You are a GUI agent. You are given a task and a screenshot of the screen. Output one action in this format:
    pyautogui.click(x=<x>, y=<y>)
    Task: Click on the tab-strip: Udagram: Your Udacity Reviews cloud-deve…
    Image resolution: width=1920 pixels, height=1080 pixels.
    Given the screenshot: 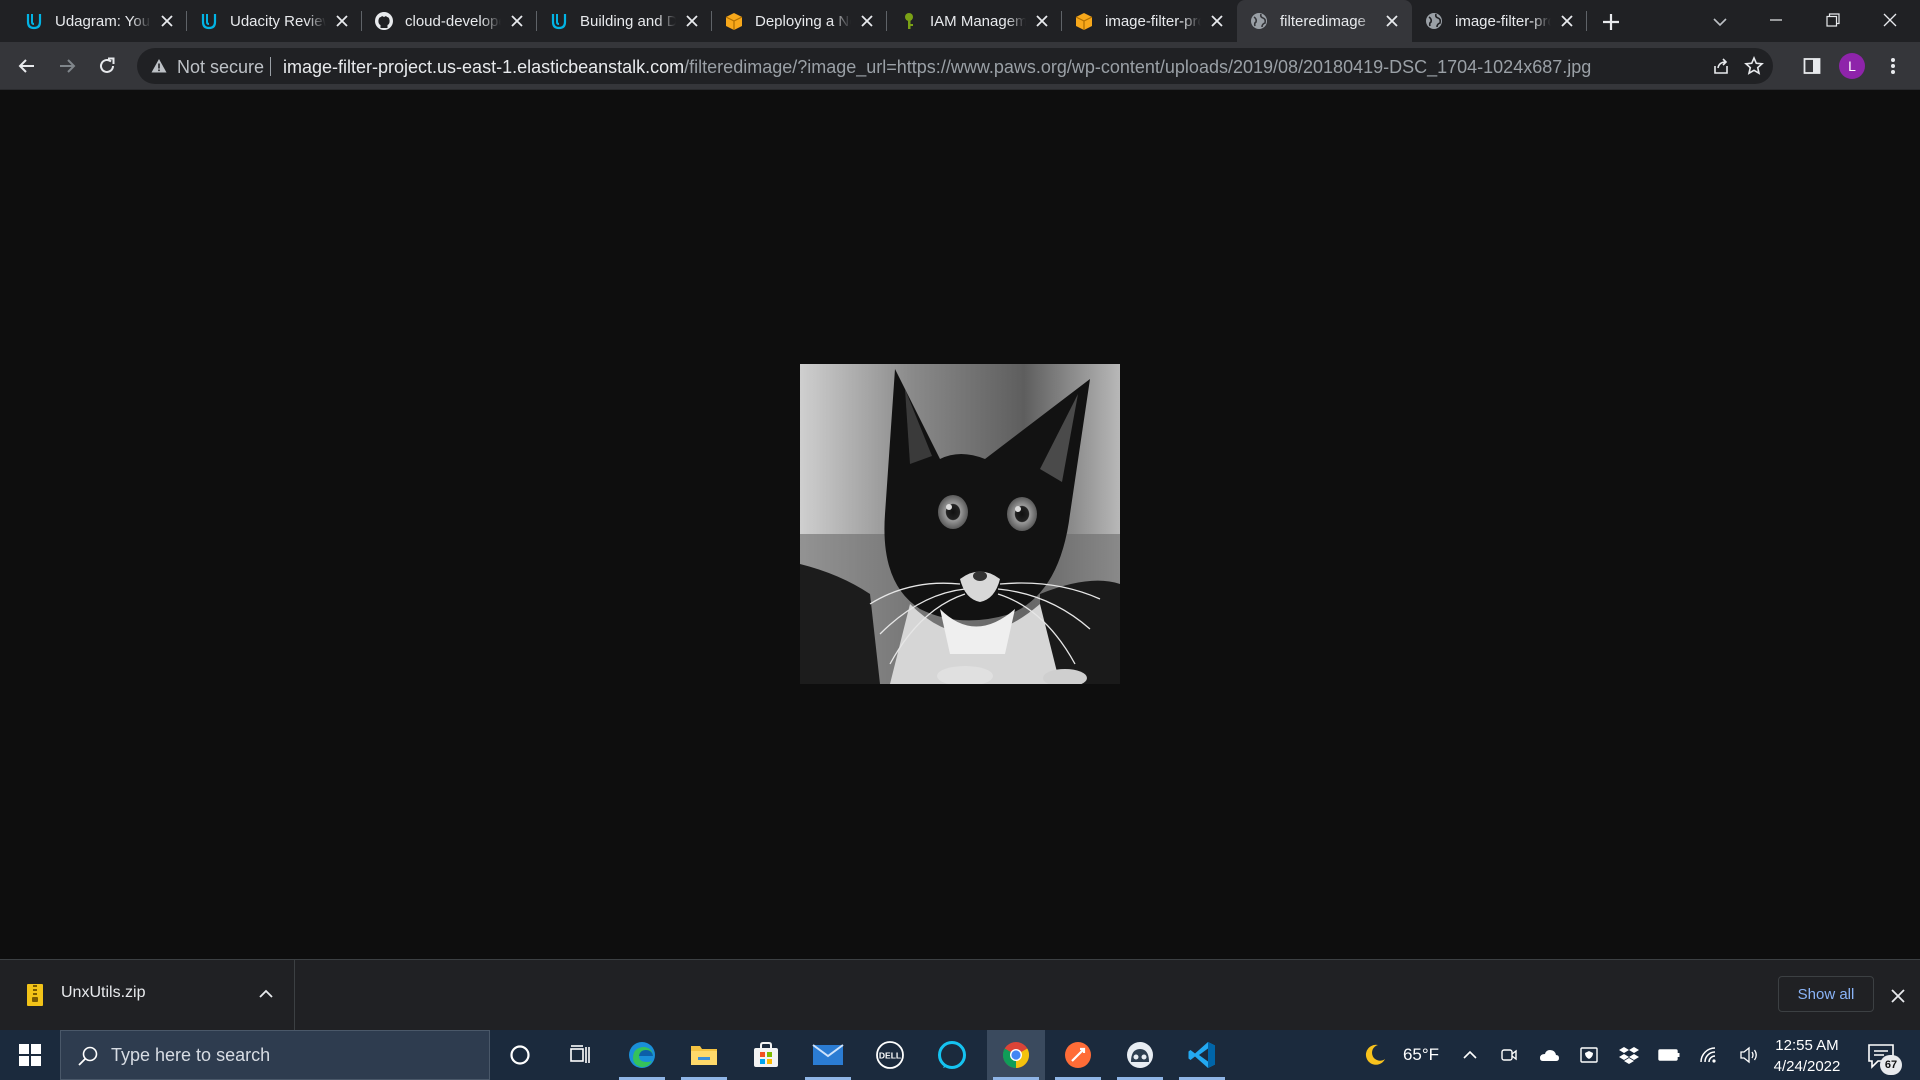 What is the action you would take?
    pyautogui.click(x=960, y=21)
    